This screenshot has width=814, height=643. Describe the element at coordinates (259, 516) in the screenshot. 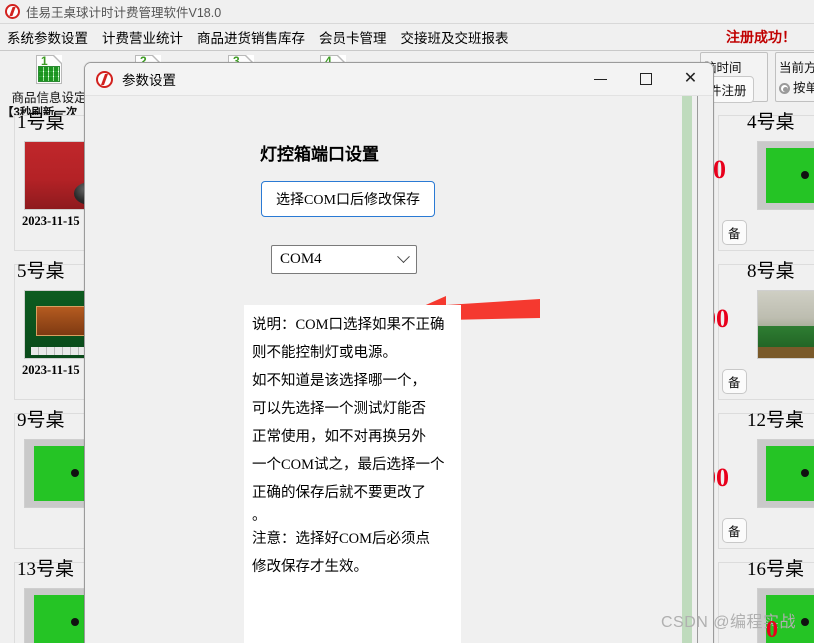

I see `description-line: 。` at that location.